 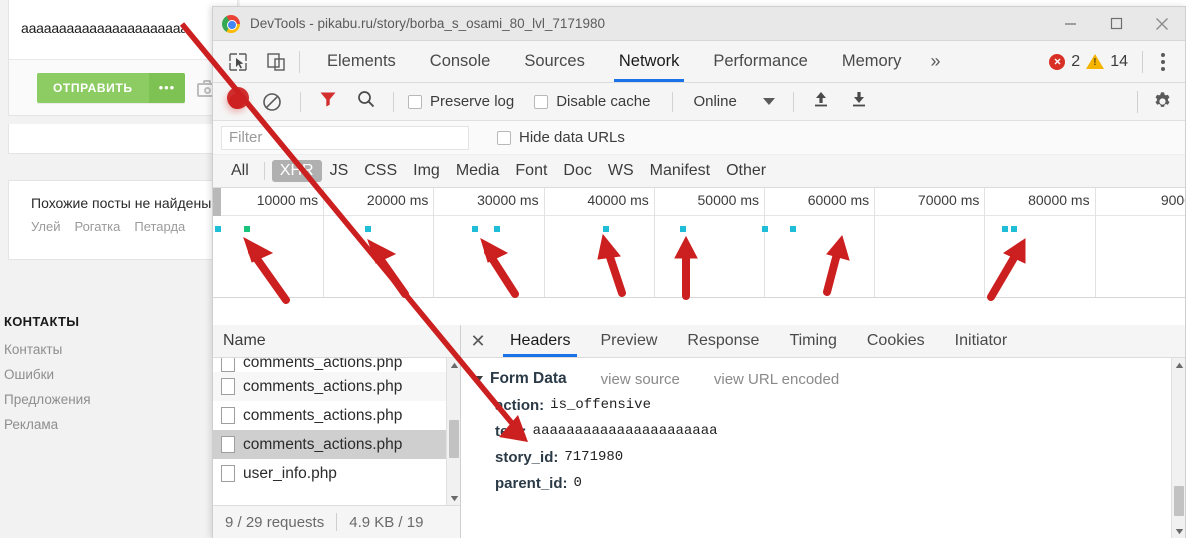 I want to click on clear-icon, so click(x=272, y=102).